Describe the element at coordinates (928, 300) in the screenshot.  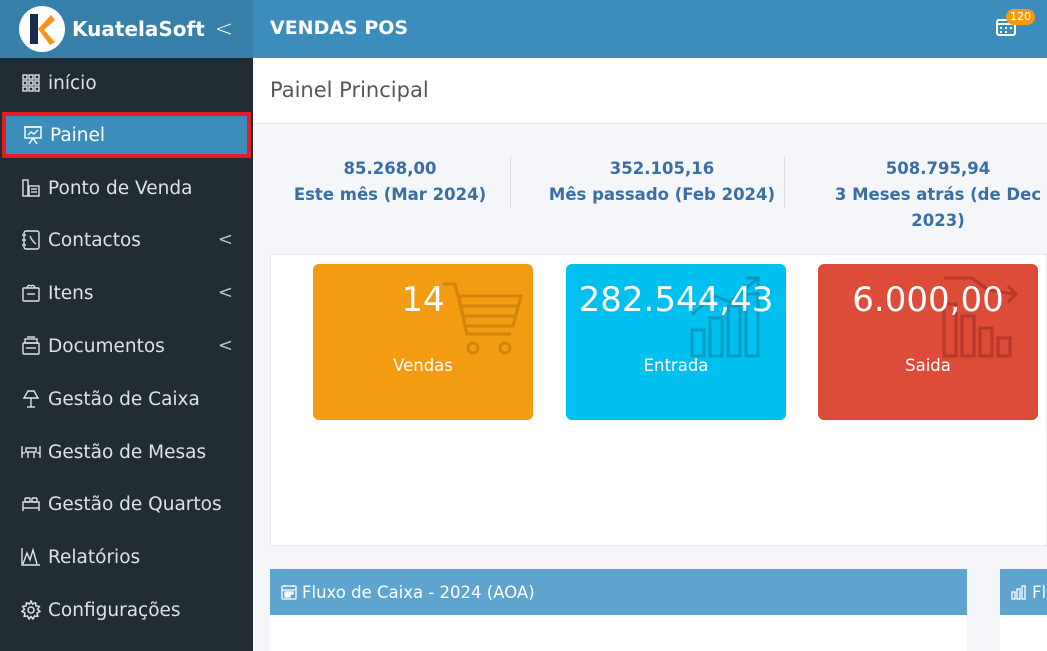
I see `tile-value: 6.000,00` at that location.